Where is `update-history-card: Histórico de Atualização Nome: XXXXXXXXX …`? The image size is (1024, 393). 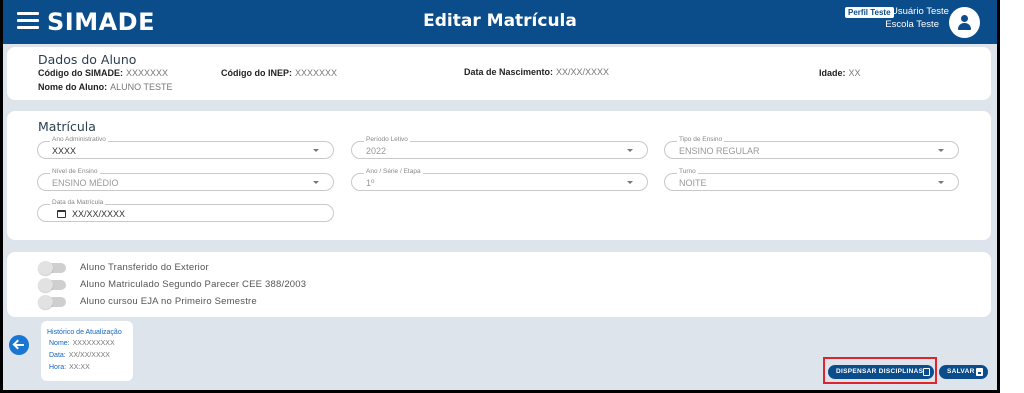 update-history-card: Histórico de Atualização Nome: XXXXXXXXX … is located at coordinates (87, 351).